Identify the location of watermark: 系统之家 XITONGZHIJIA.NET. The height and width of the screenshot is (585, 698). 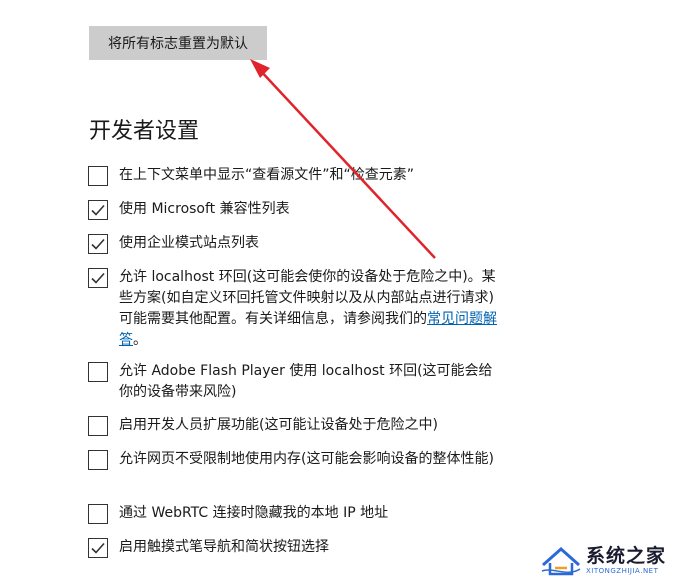
(616, 560).